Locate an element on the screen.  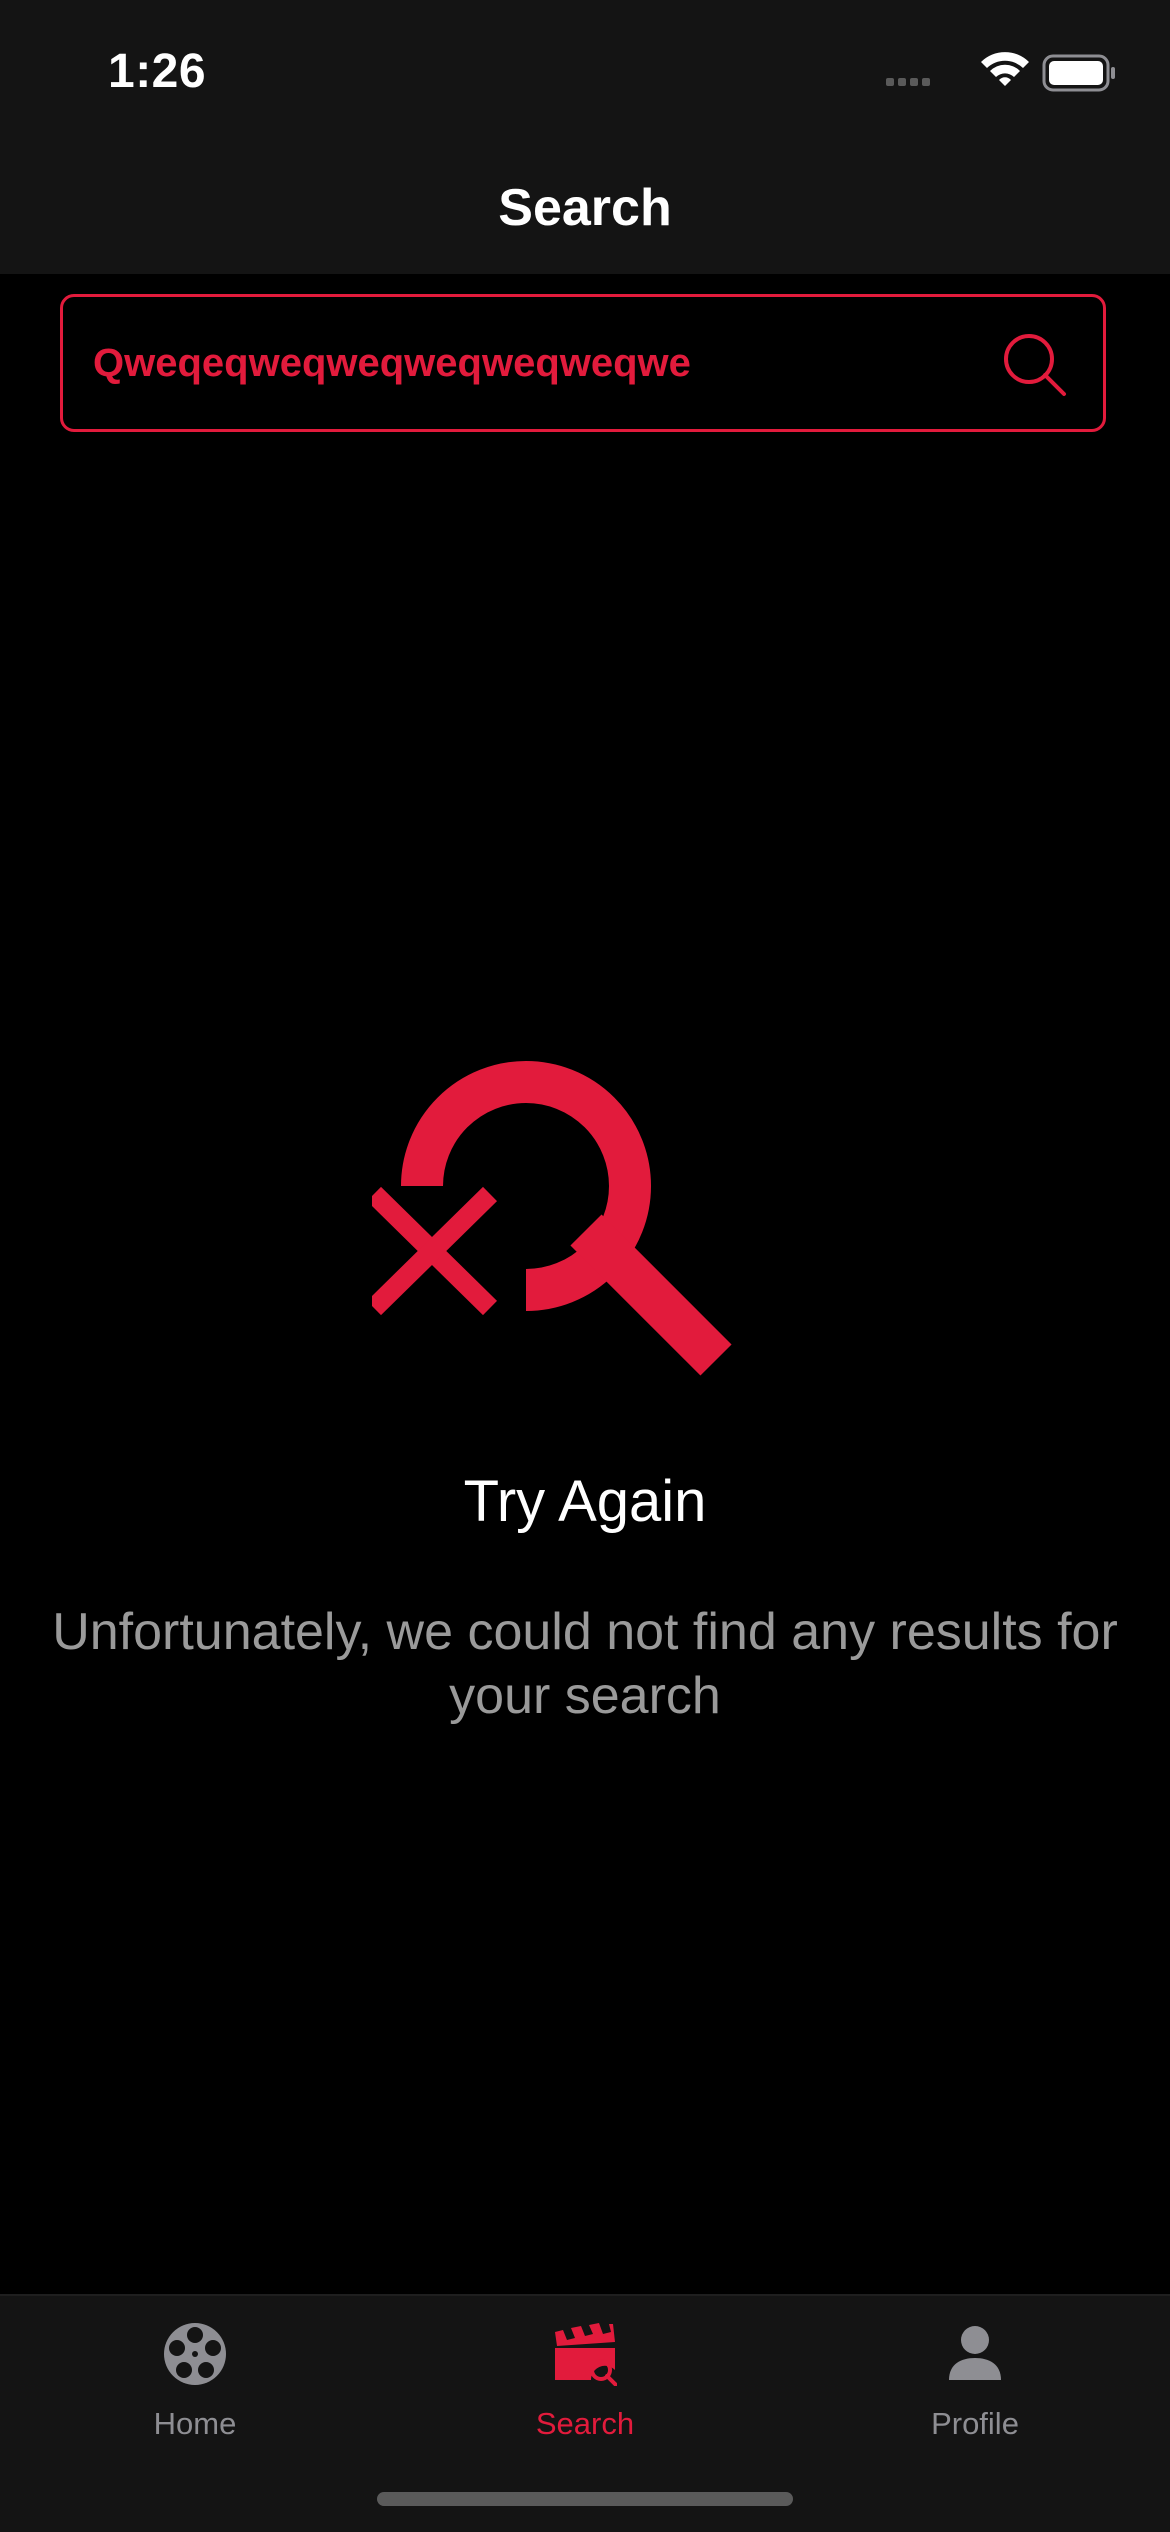
x-mark is located at coordinates (435, 1251).